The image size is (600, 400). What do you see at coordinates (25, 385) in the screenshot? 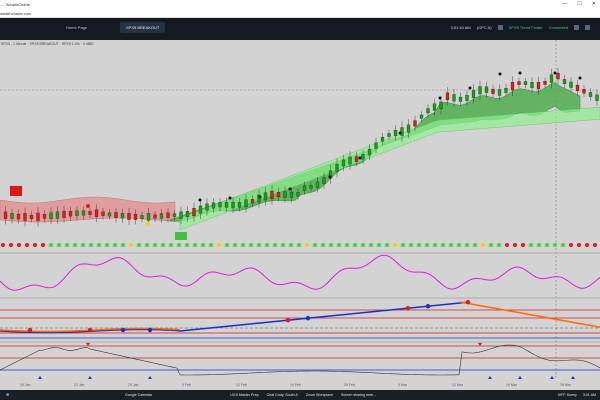
I see `x-axis-label: 15 Jan` at bounding box center [25, 385].